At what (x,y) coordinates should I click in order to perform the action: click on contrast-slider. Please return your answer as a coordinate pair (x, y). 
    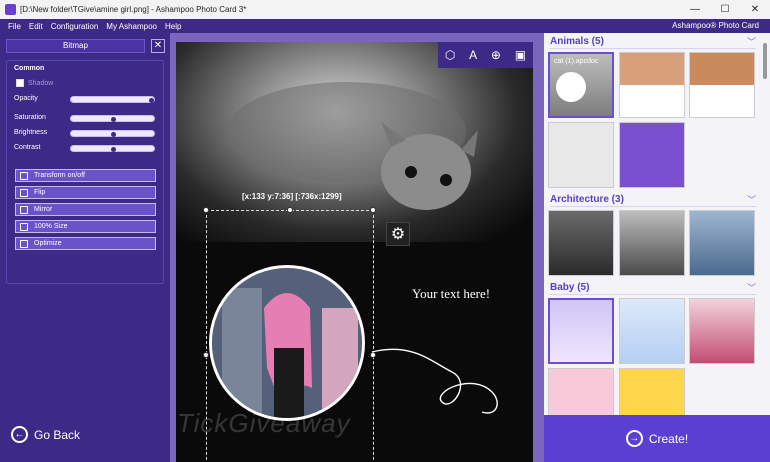
    Looking at the image, I should click on (112, 148).